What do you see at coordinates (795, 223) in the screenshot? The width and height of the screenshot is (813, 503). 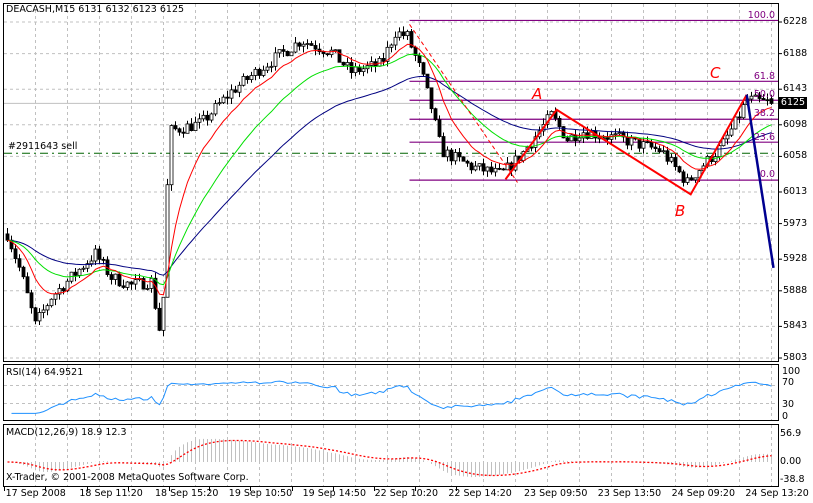 I see `price-tick-label: 5973` at bounding box center [795, 223].